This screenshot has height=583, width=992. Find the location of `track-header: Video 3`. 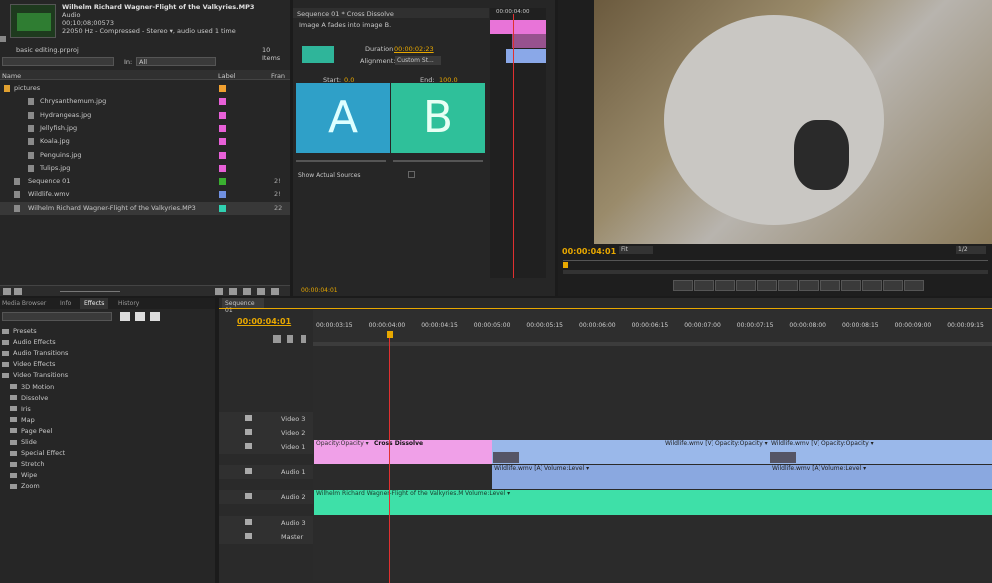

track-header: Video 3 is located at coordinates (266, 419).